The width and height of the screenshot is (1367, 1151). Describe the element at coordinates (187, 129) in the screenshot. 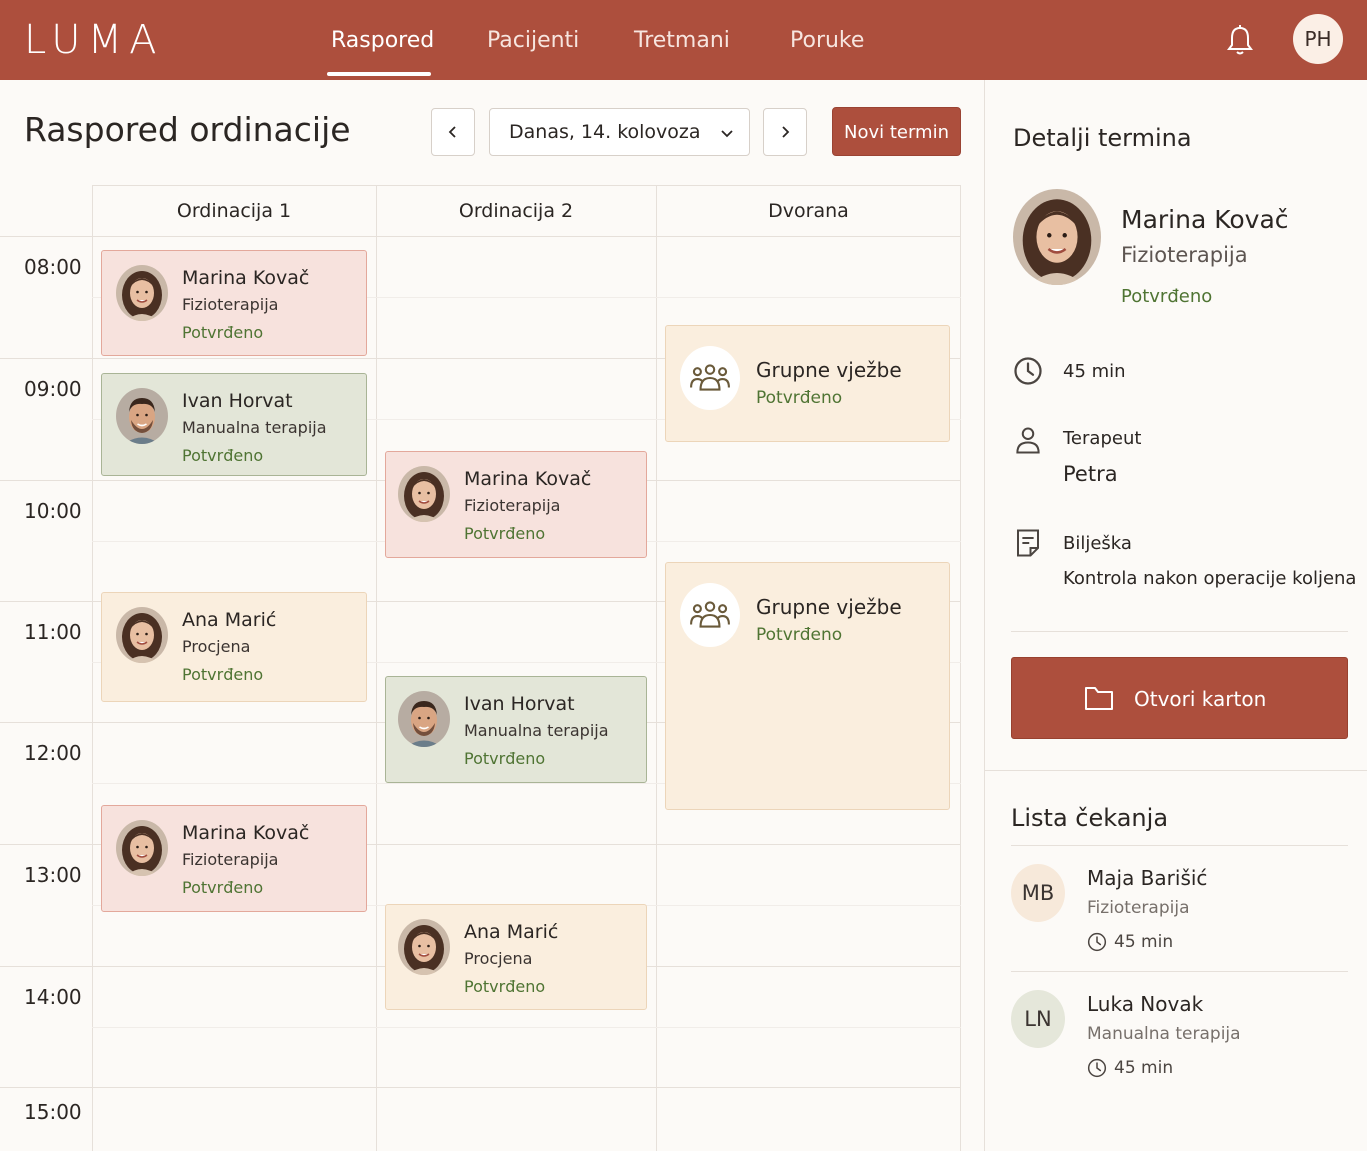

I see `page-title: Raspored ordinacije` at that location.